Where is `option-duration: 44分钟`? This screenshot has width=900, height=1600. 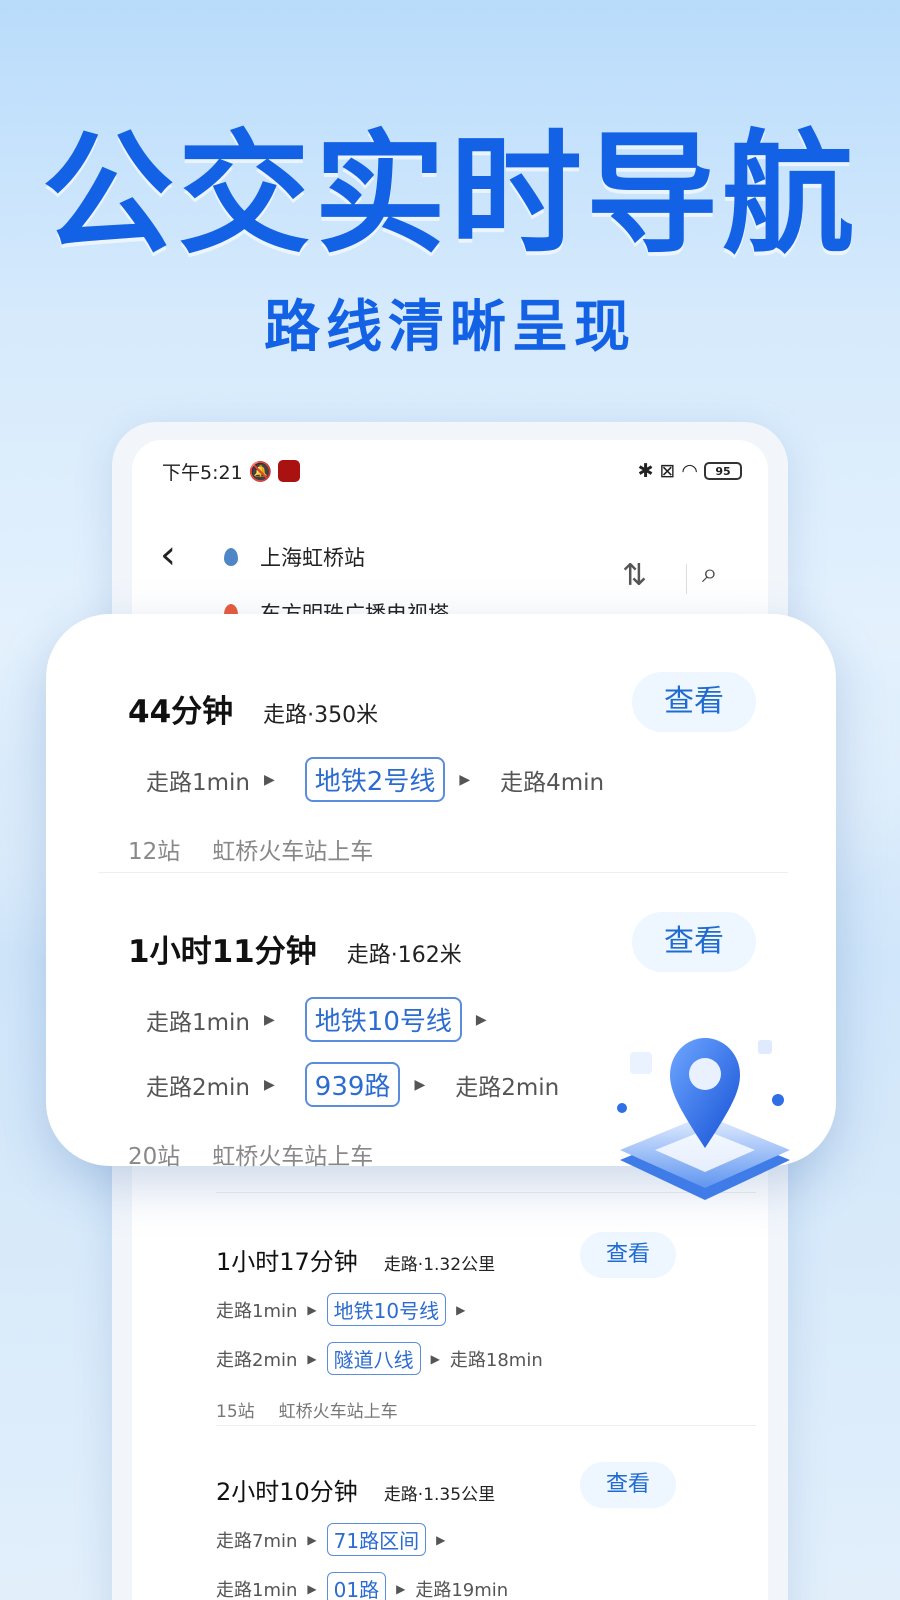
option-duration: 44分钟 is located at coordinates (181, 712).